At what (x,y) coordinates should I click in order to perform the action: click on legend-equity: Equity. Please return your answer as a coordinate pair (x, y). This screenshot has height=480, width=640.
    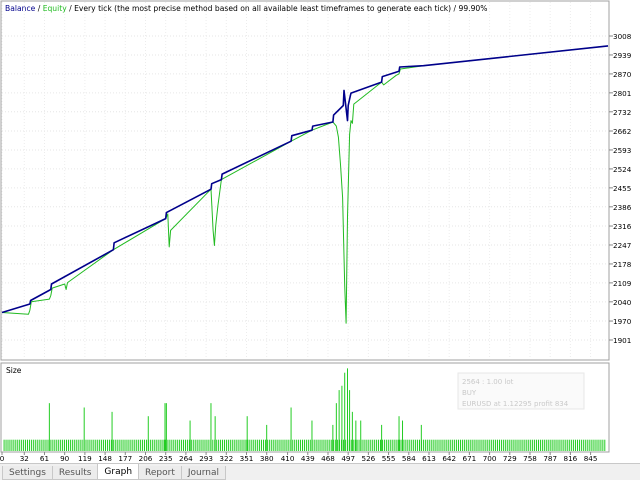
    Looking at the image, I should click on (55, 8).